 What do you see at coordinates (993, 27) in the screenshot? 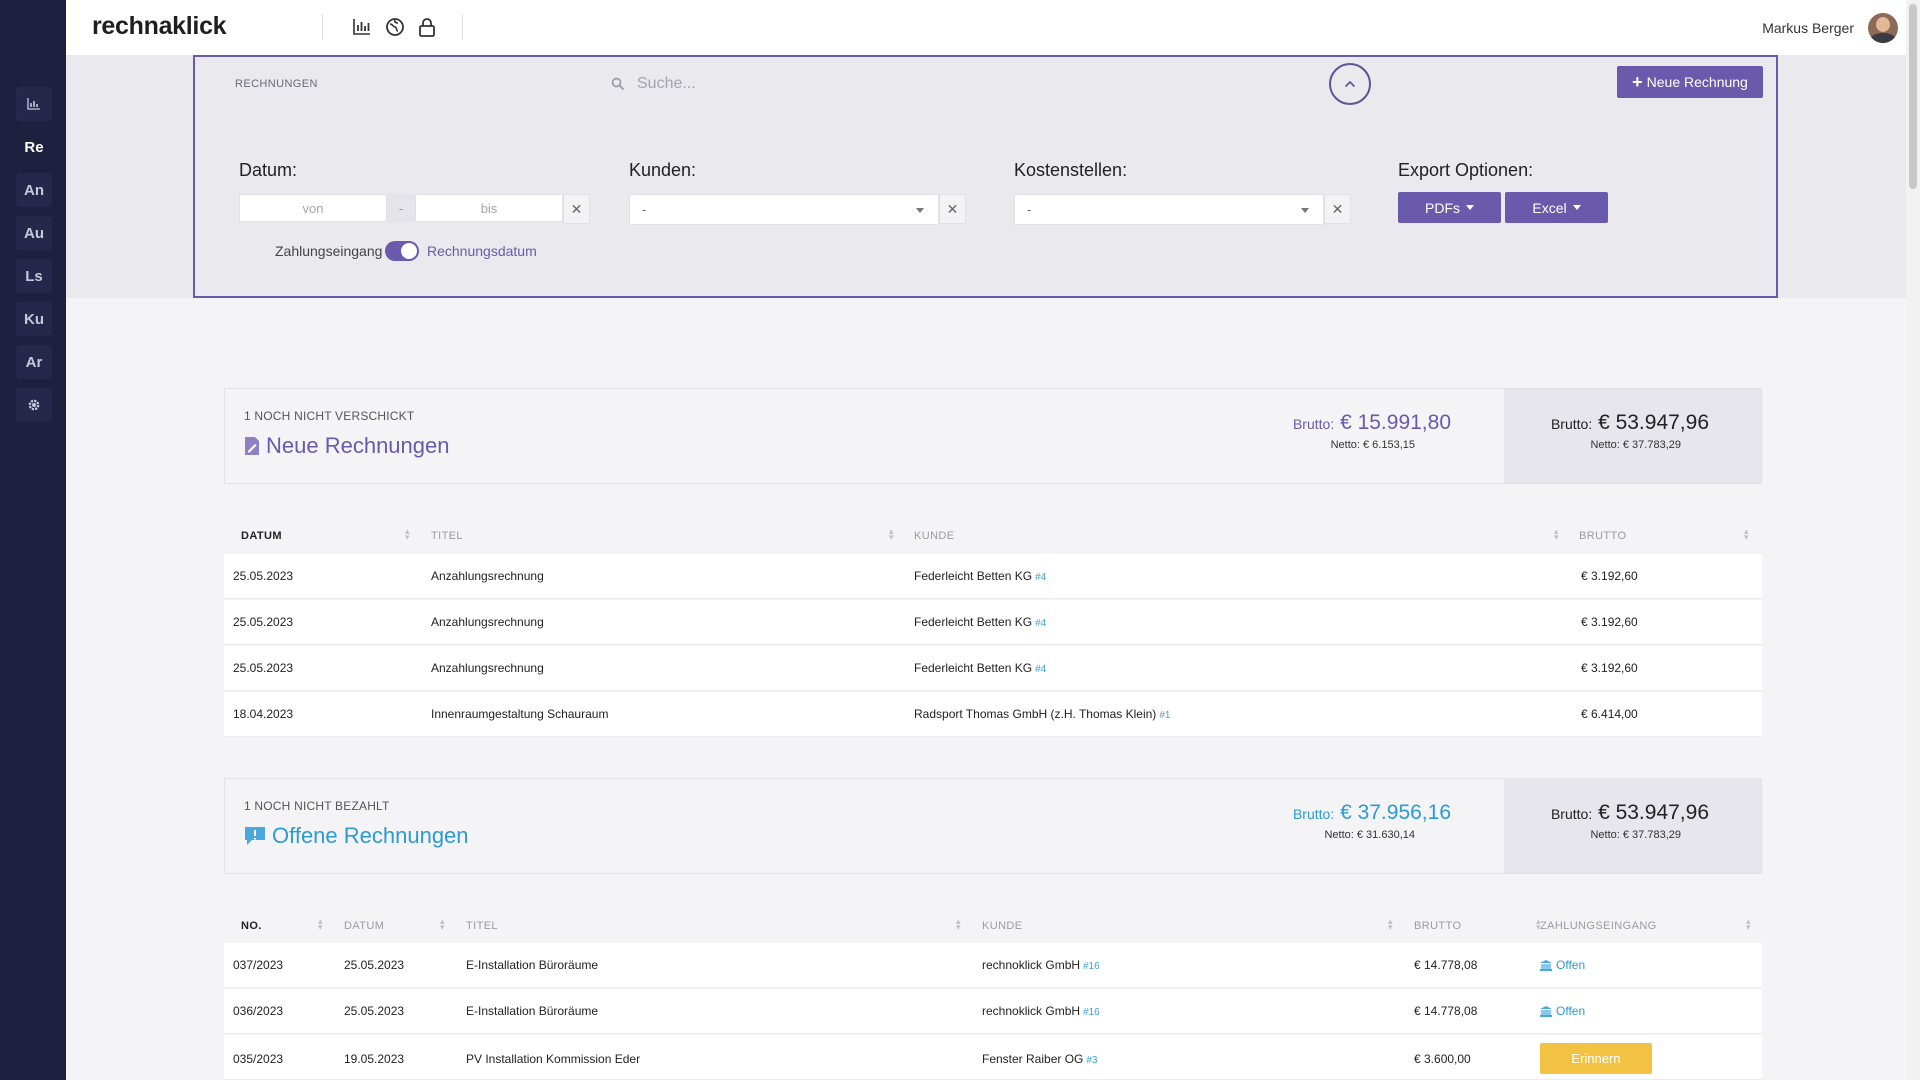
I see `top-bar: rechnaklick Markus Berger` at bounding box center [993, 27].